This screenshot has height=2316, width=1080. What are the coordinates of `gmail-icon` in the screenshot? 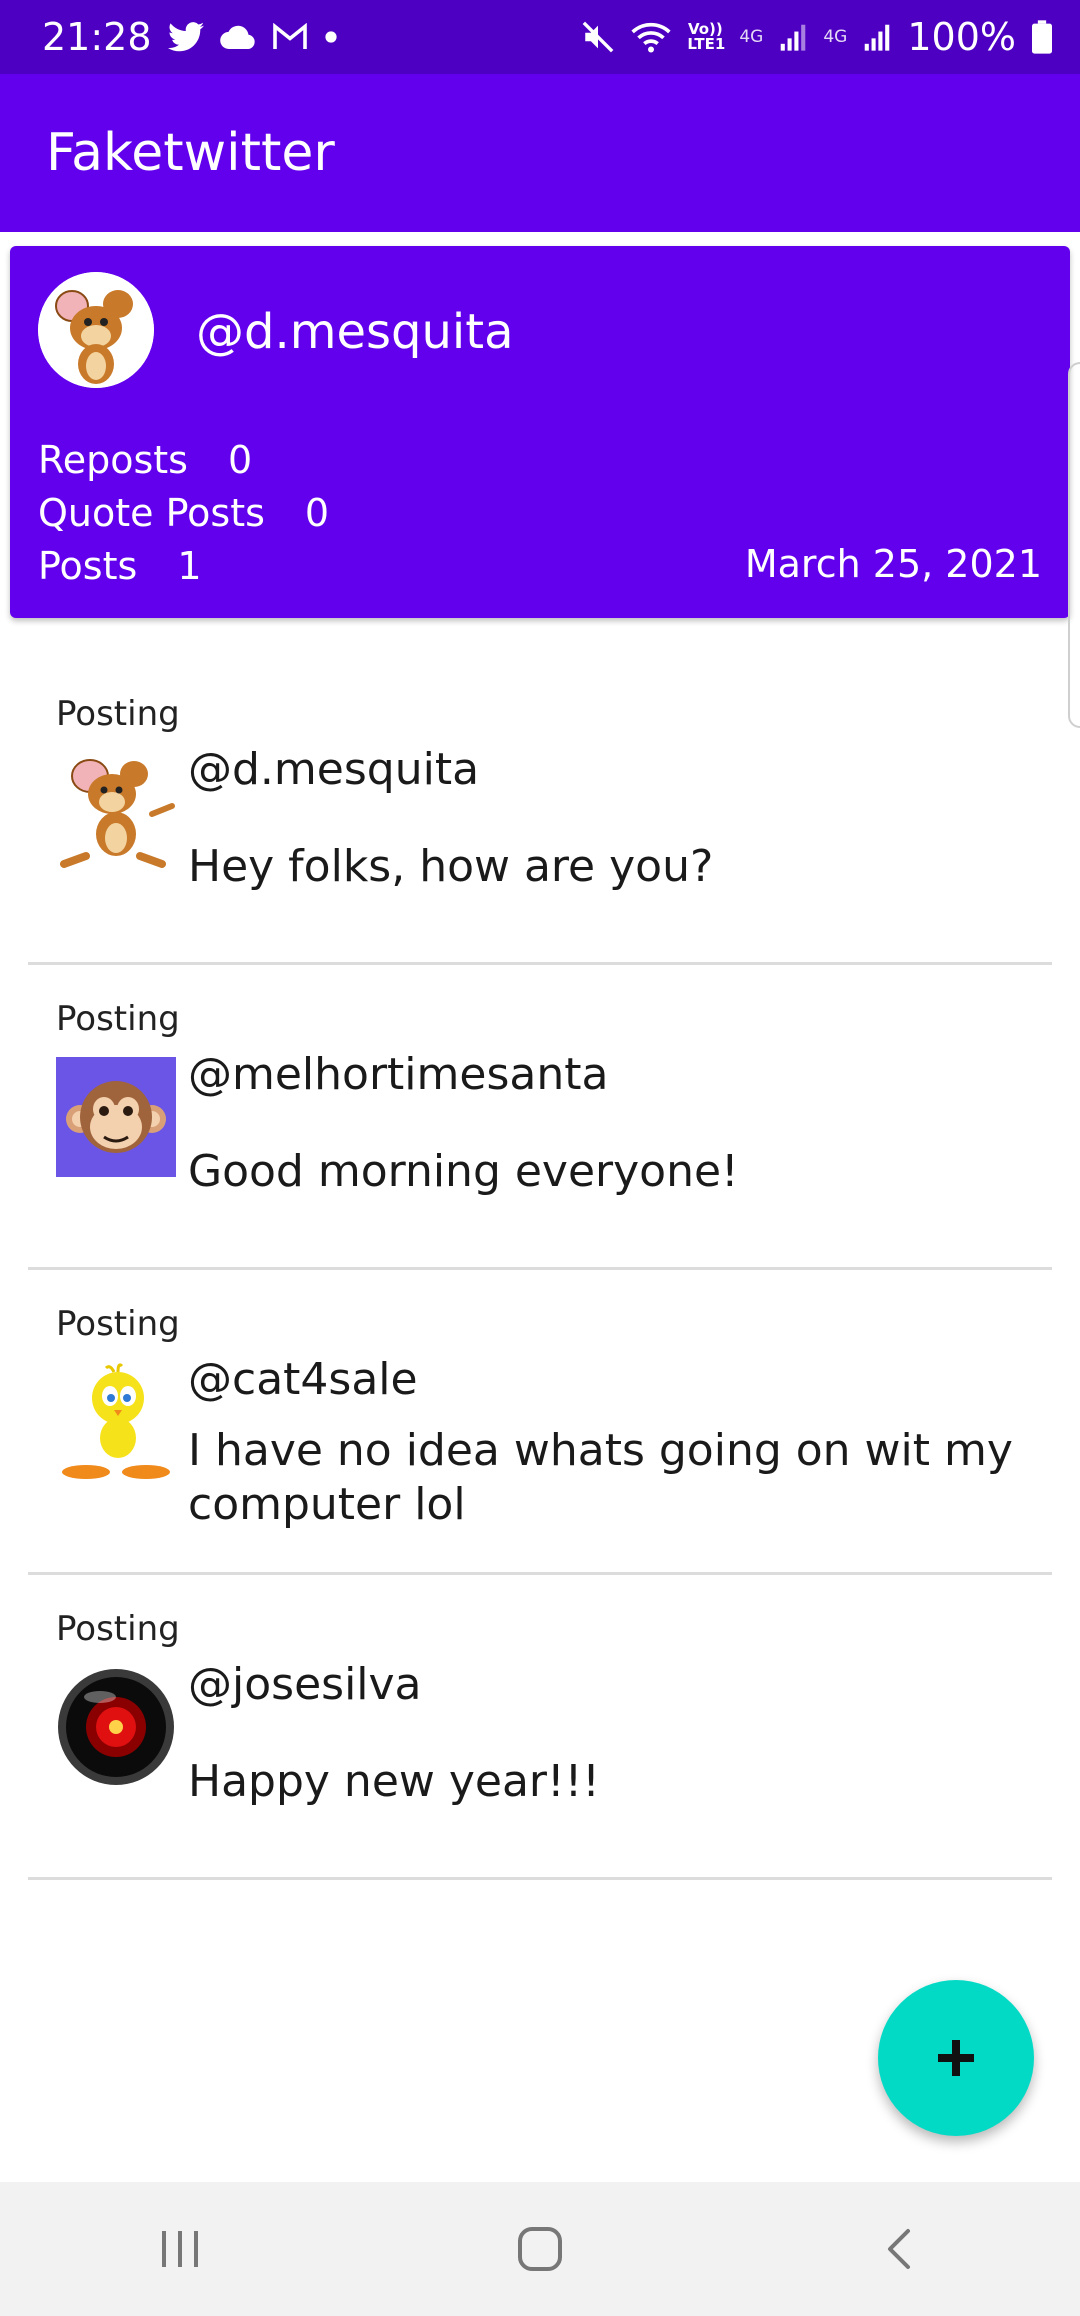 It's located at (290, 37).